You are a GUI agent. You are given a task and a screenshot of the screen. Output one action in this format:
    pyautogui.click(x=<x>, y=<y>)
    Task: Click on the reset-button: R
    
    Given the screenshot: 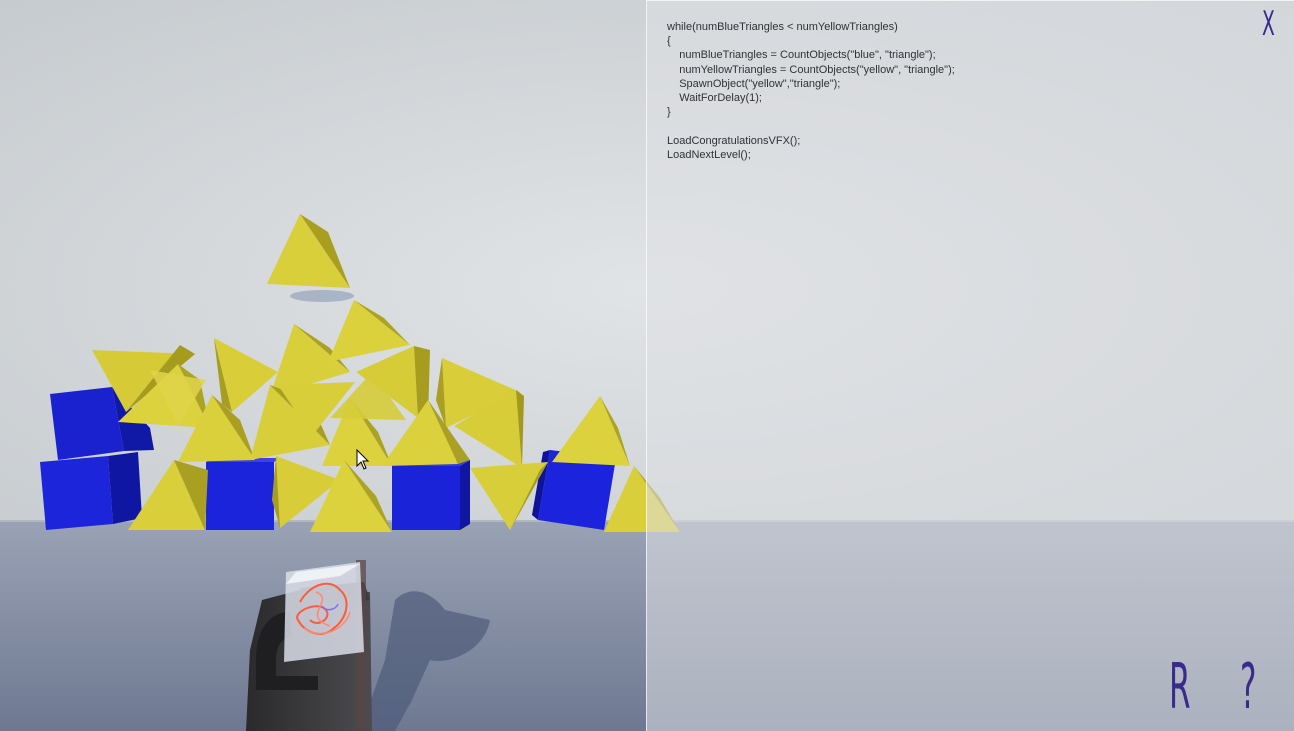 What is the action you would take?
    pyautogui.click(x=1180, y=686)
    